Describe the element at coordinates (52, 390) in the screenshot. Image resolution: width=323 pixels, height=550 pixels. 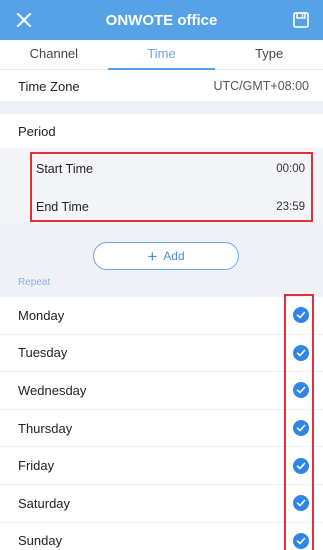
I see `day-label: Wednesday` at that location.